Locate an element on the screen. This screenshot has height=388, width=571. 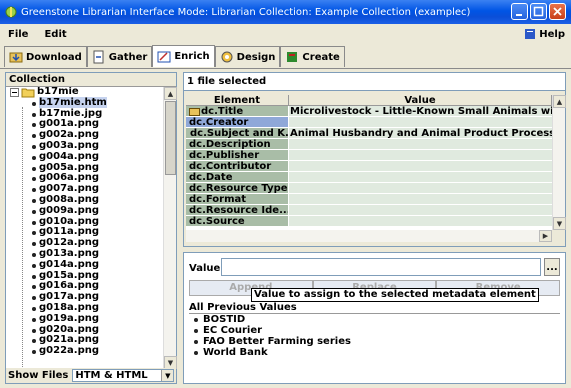
metadata-row: dc.Creator is located at coordinates (369, 122).